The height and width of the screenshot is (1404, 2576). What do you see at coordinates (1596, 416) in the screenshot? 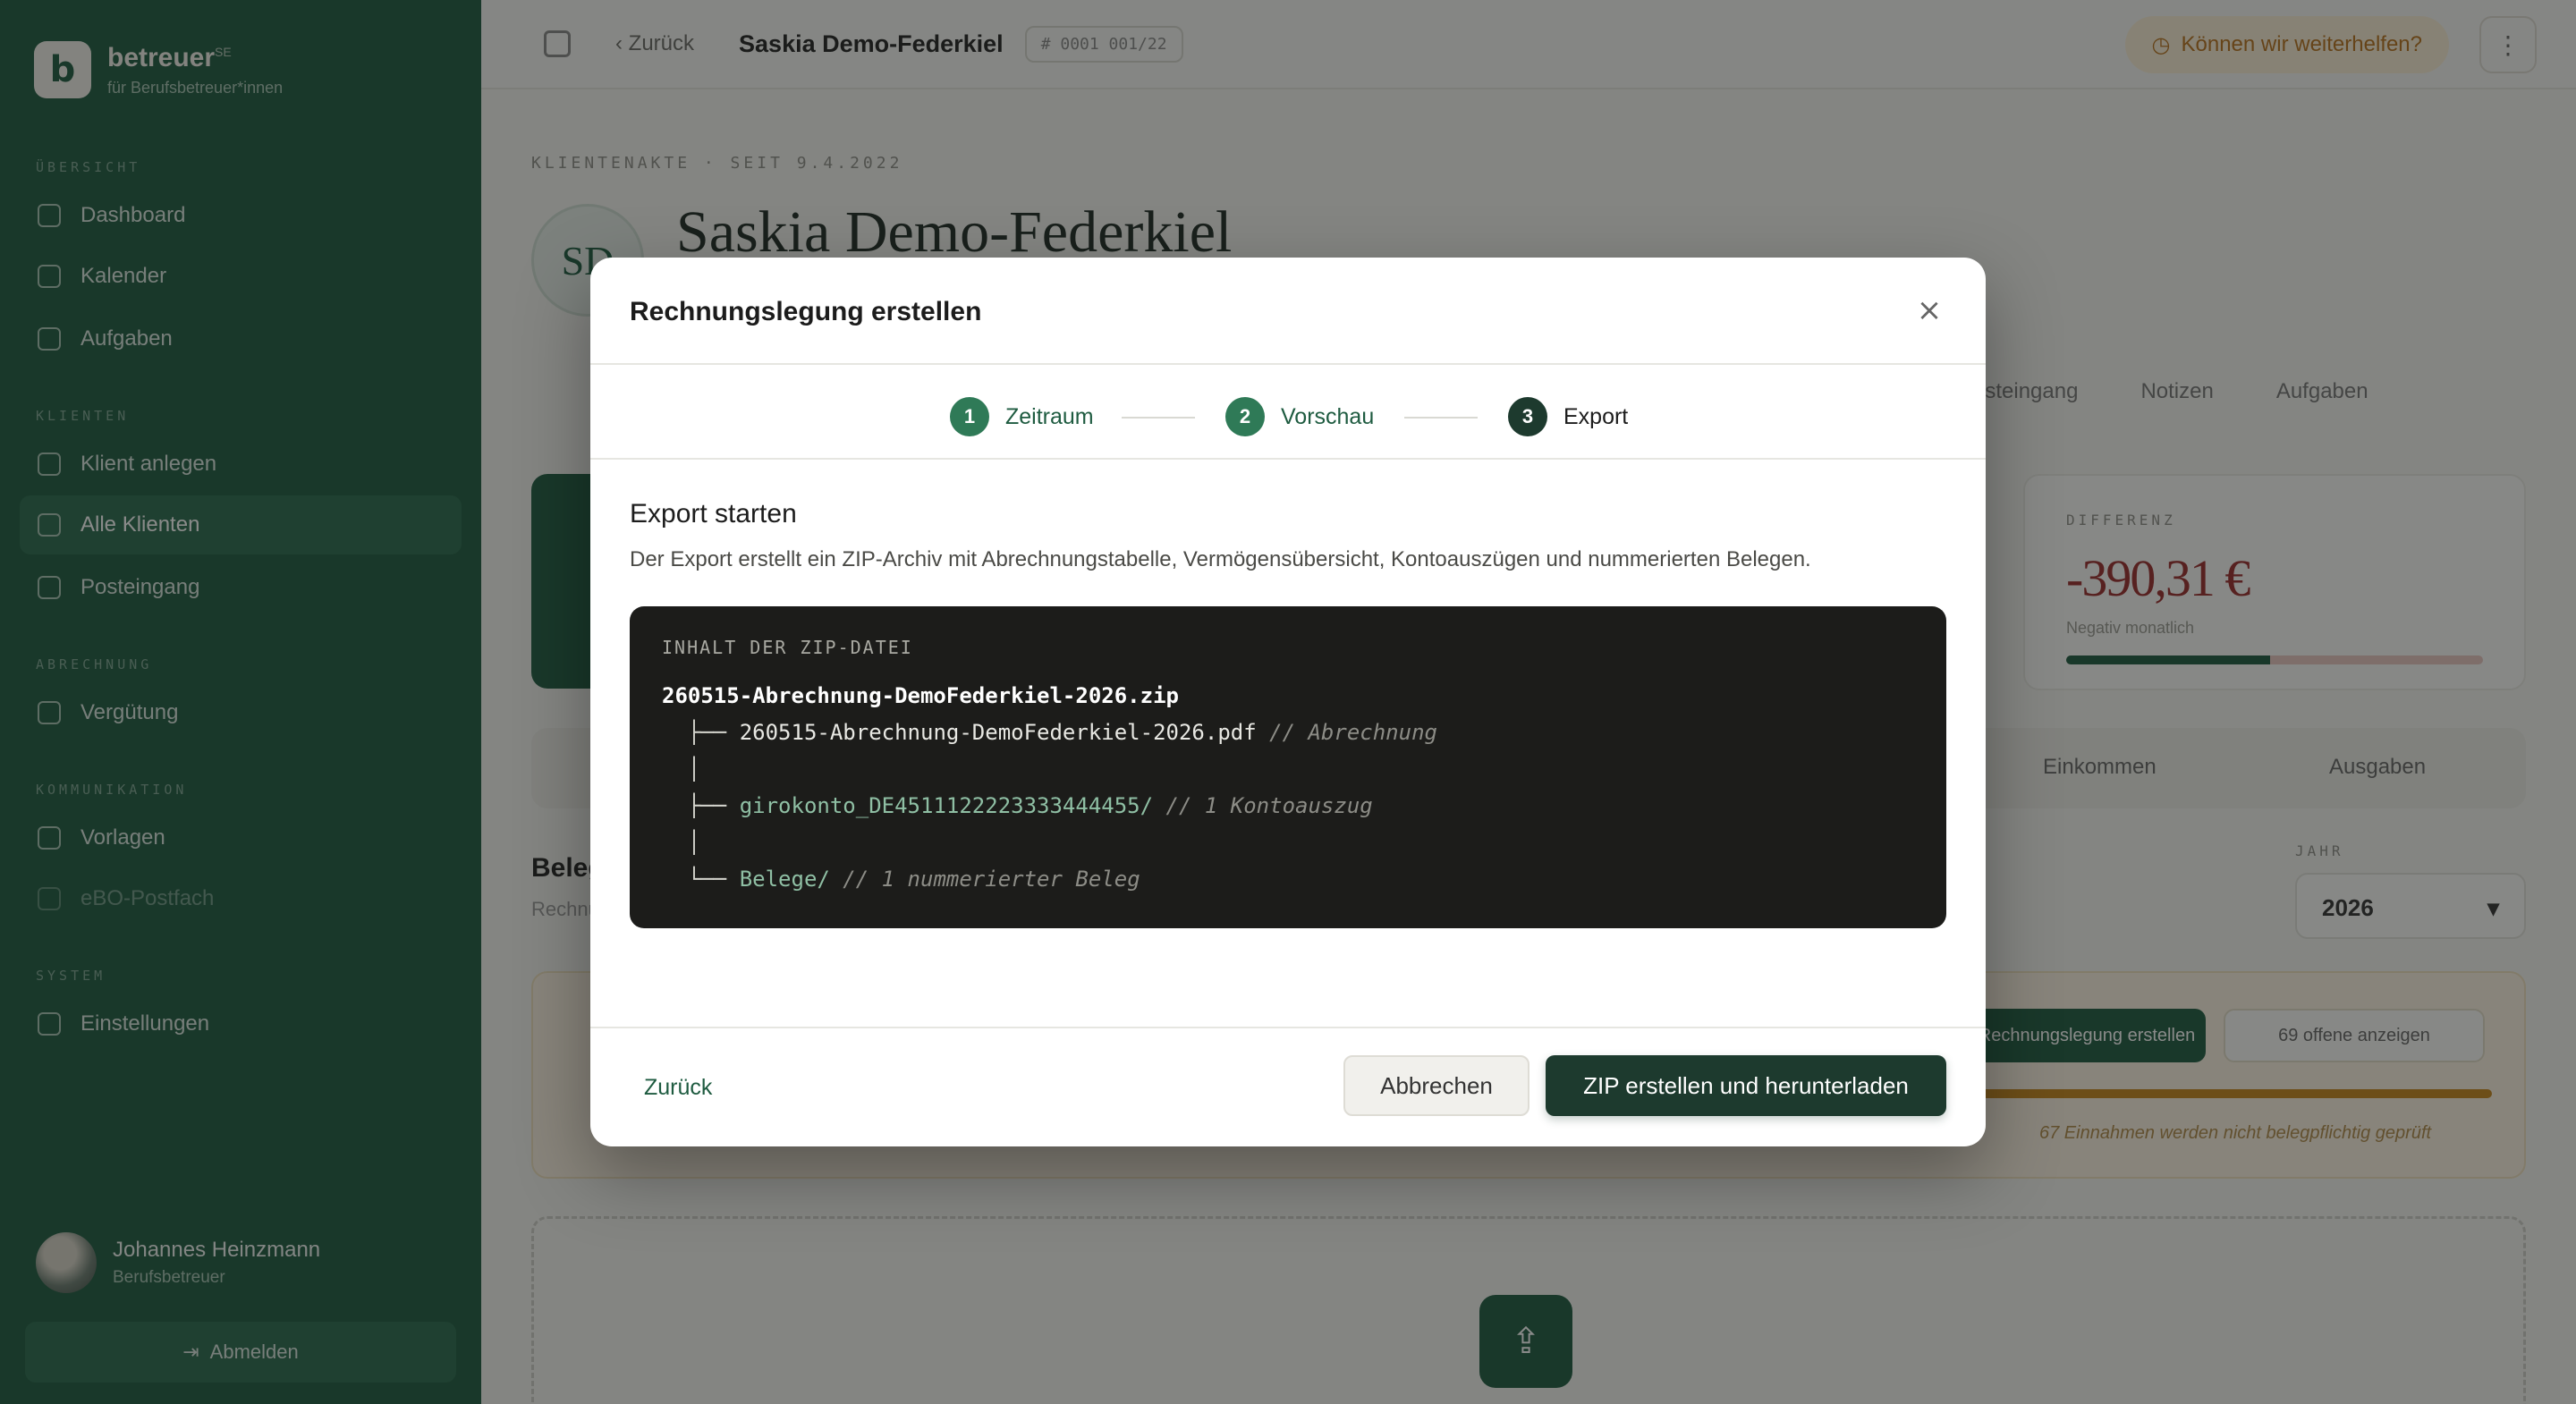
I see `step-label: Export` at bounding box center [1596, 416].